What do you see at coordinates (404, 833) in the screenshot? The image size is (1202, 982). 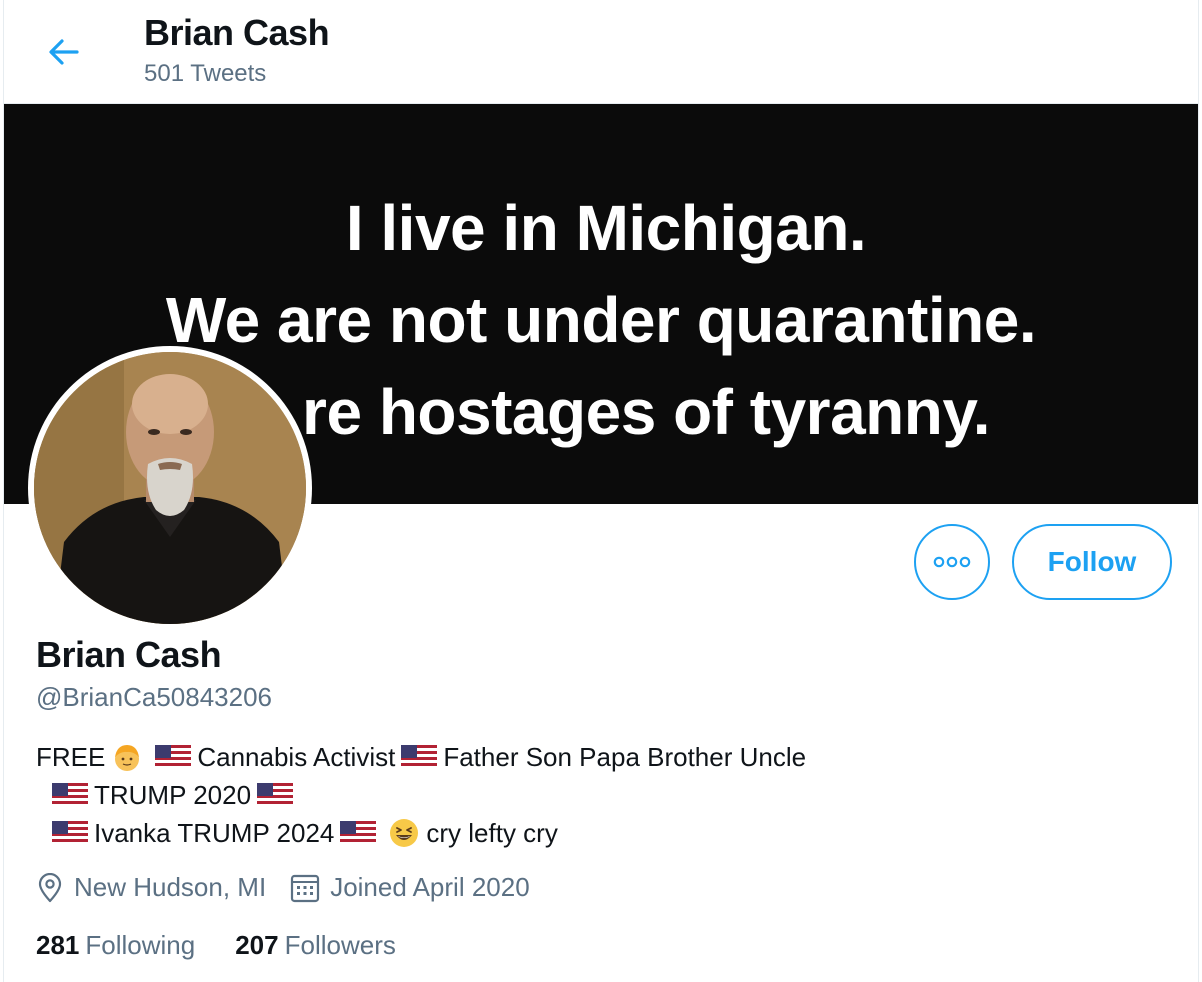 I see `grinning-squinting-emoji-icon` at bounding box center [404, 833].